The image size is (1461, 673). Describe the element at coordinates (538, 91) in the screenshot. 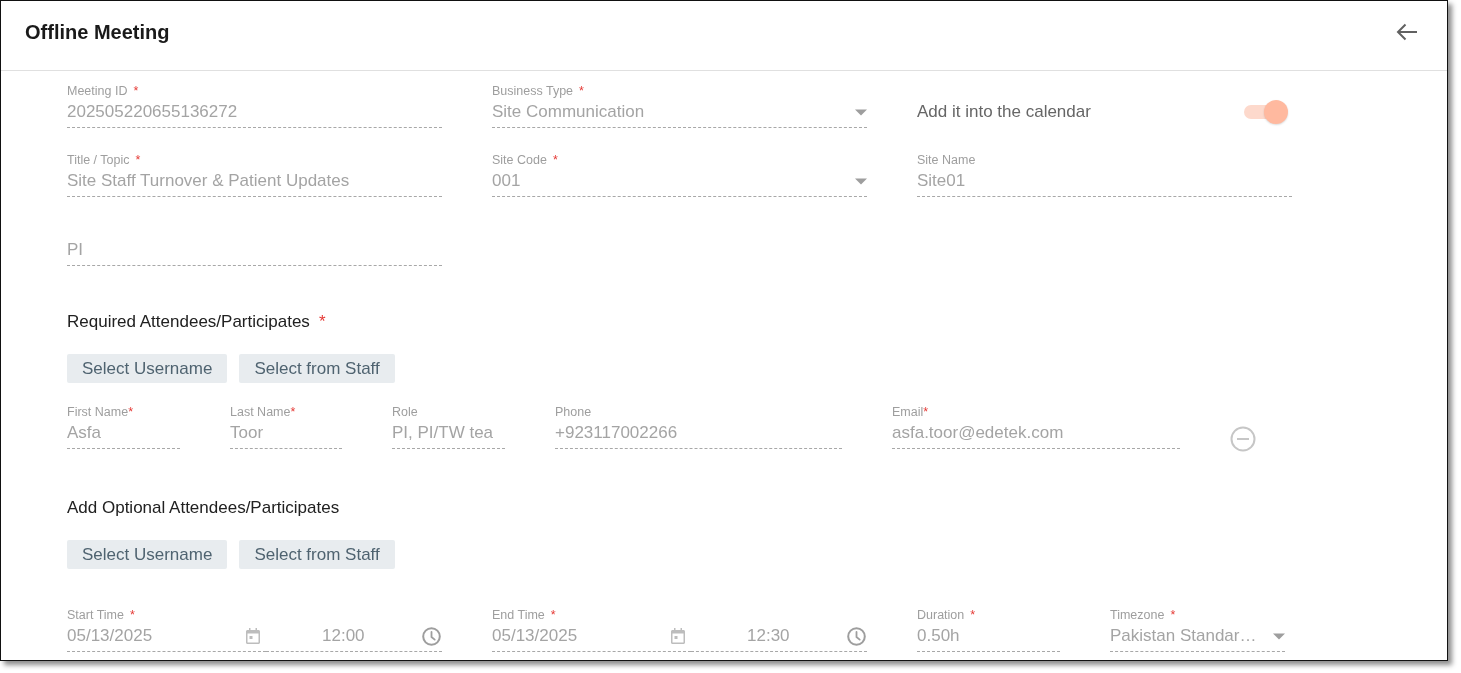

I see `field-label: Business Type *` at that location.